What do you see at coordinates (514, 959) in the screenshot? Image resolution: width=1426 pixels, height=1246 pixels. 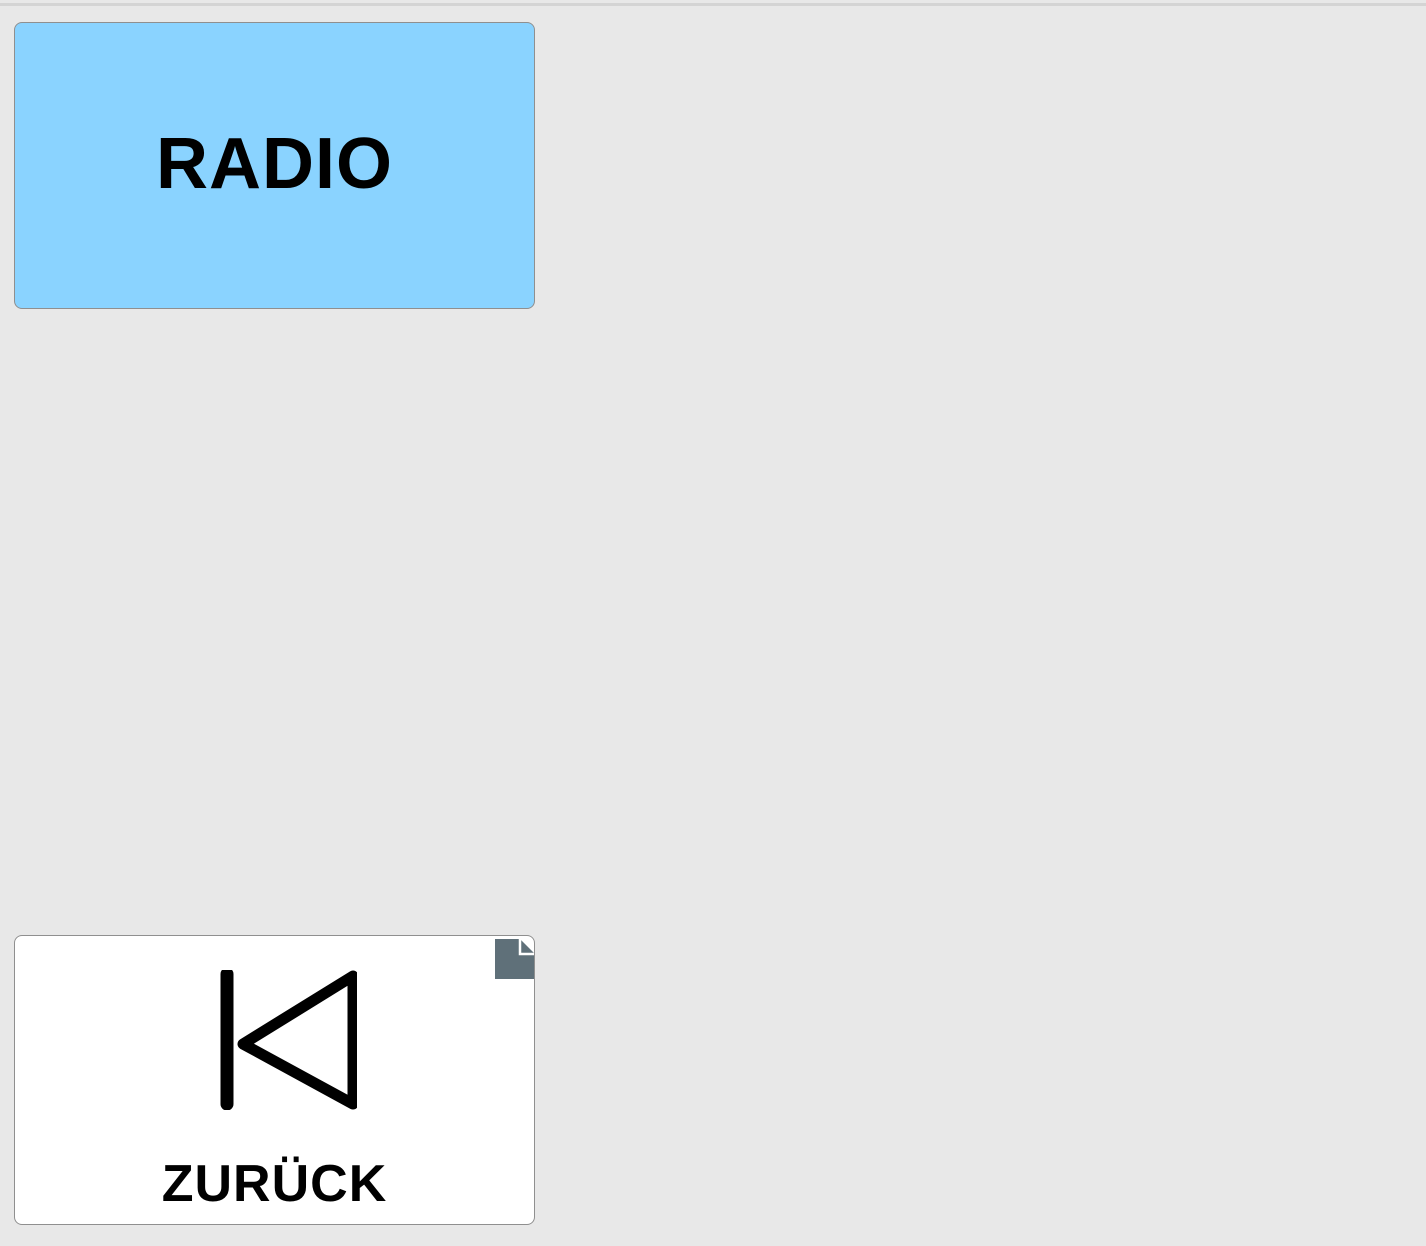 I see `page-icon` at bounding box center [514, 959].